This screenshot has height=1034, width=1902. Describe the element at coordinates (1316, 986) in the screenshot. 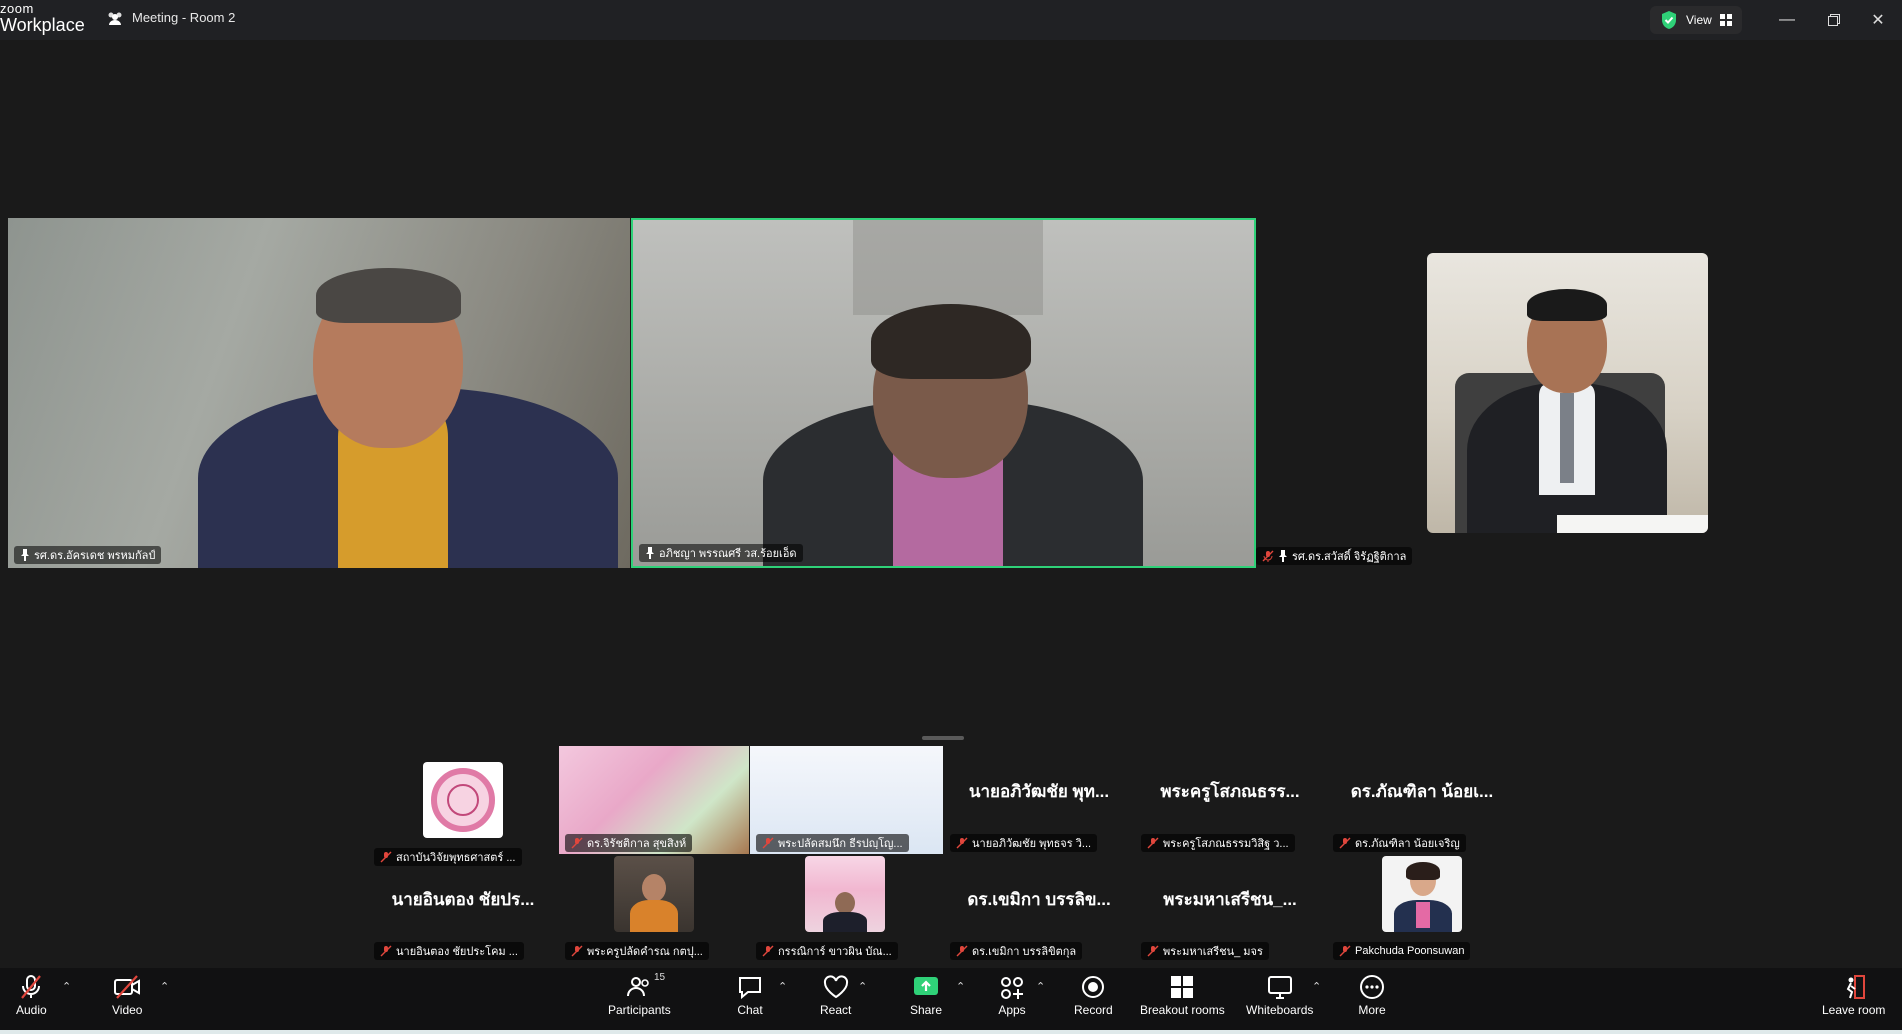

I see `whiteboards-options-chevron-icon: ⌃` at that location.